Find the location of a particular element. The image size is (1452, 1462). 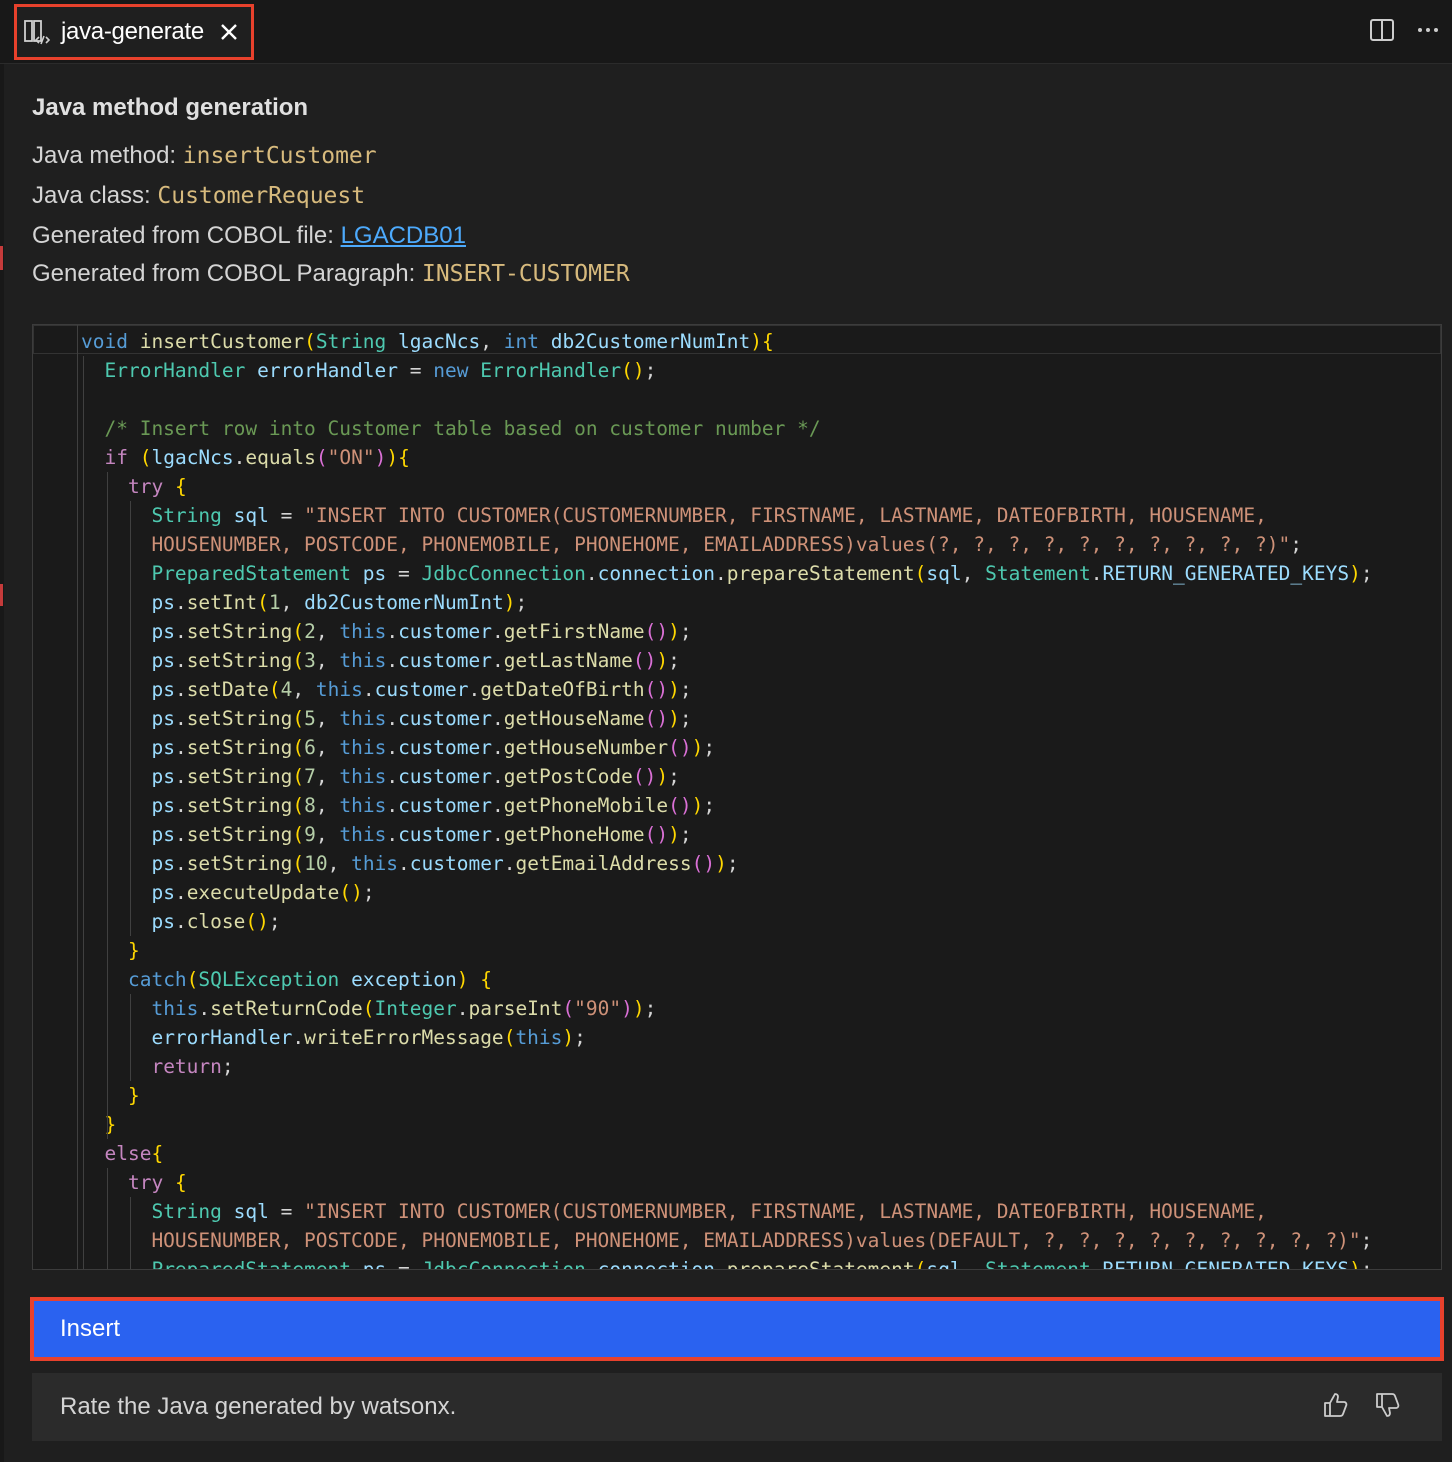

insert-button-label: Insert is located at coordinates (90, 1328).